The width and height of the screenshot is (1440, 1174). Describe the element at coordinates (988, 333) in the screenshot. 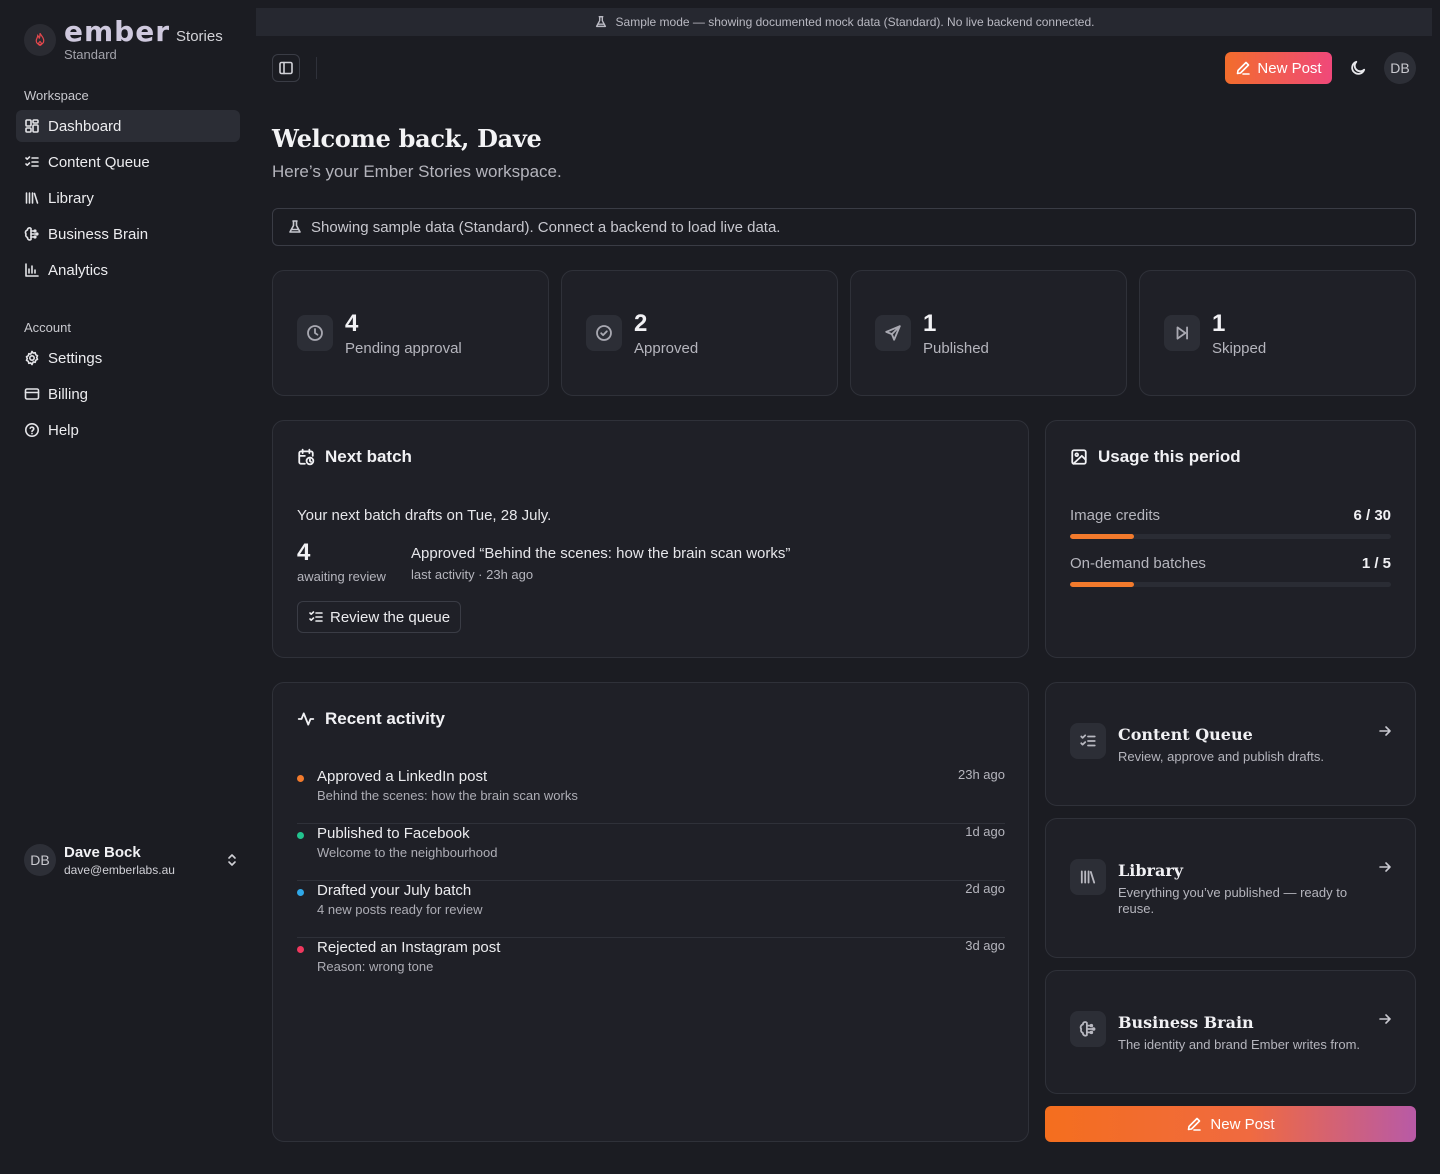

I see `stat-card-published: 1 Published` at that location.